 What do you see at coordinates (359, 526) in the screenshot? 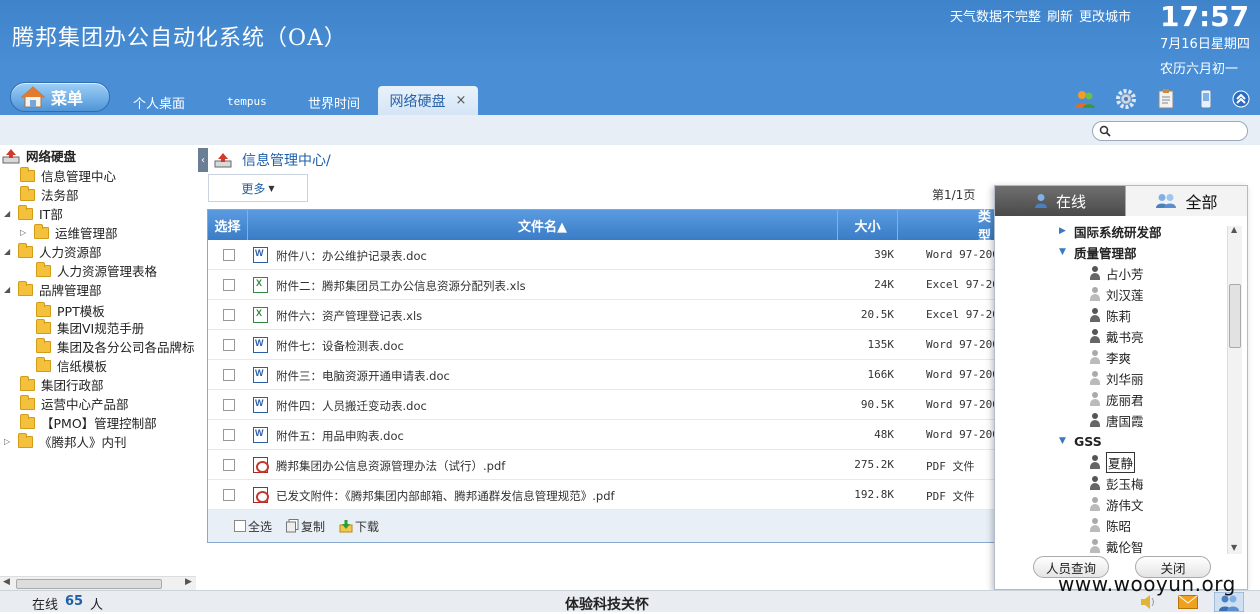
I see `download-button: 下载` at bounding box center [359, 526].